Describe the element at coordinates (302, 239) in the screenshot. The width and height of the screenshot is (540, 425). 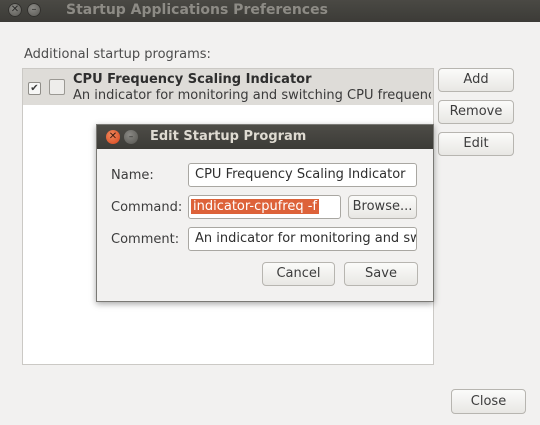
I see `comment-field: An indicator for monitoring and swit` at that location.